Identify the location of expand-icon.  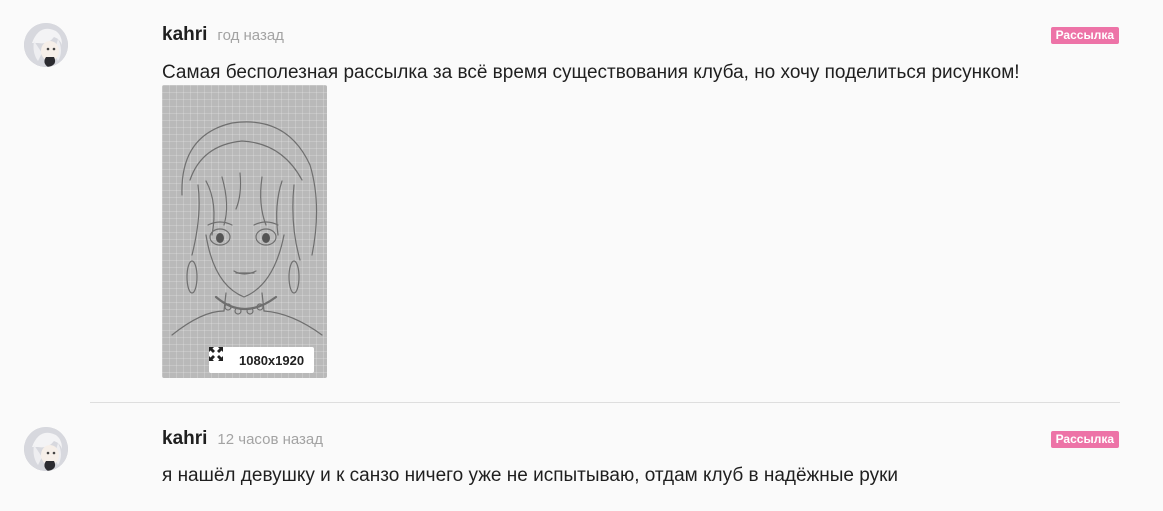
(221, 357).